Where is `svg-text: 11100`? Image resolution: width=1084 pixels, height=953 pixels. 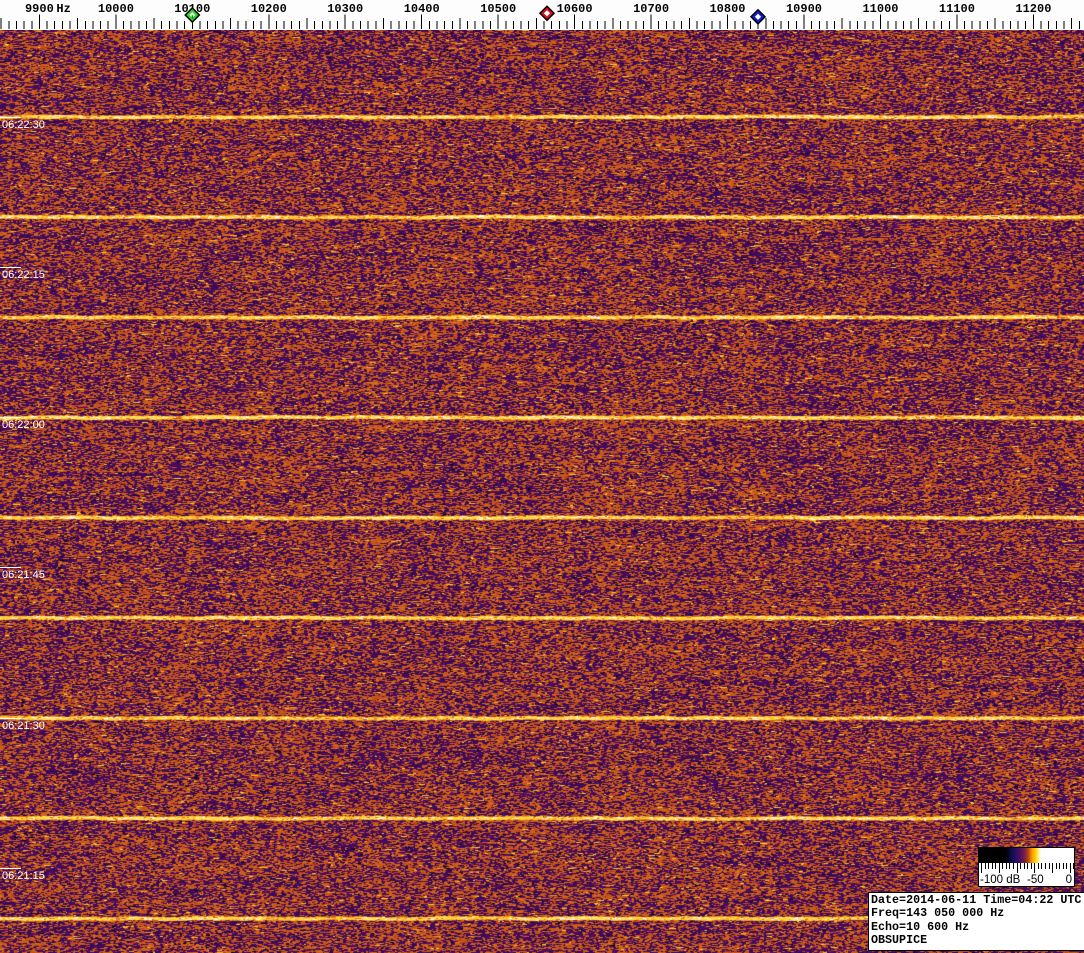 svg-text: 11100 is located at coordinates (957, 9).